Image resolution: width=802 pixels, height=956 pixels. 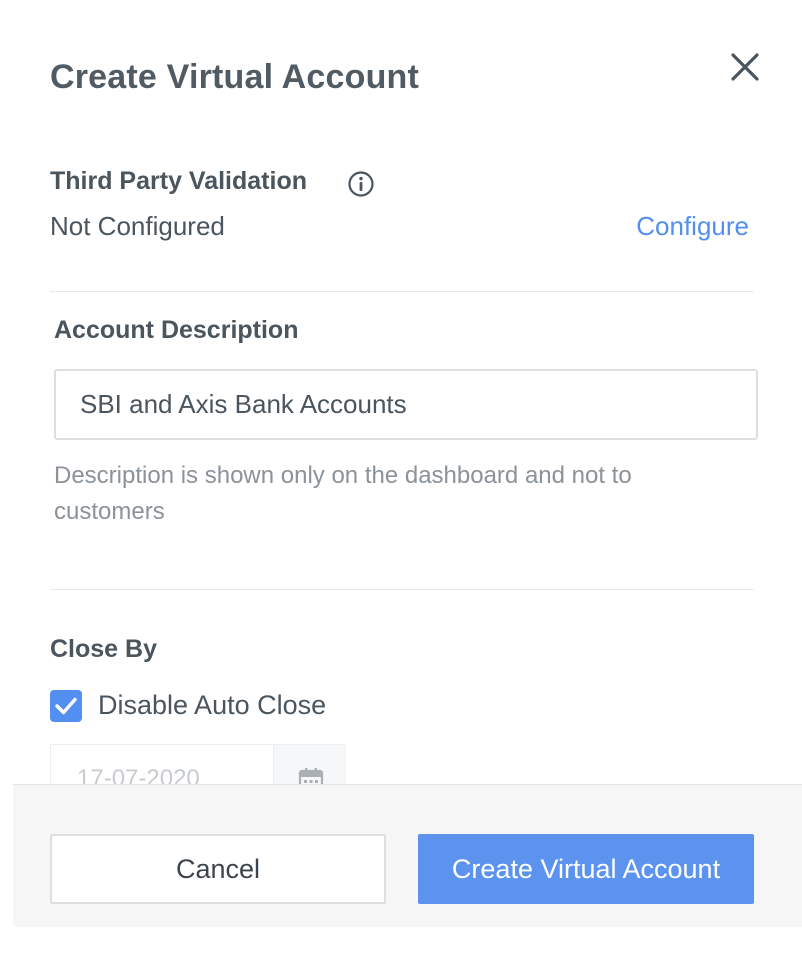 I want to click on modal-title: Create Virtual Account, so click(x=235, y=77).